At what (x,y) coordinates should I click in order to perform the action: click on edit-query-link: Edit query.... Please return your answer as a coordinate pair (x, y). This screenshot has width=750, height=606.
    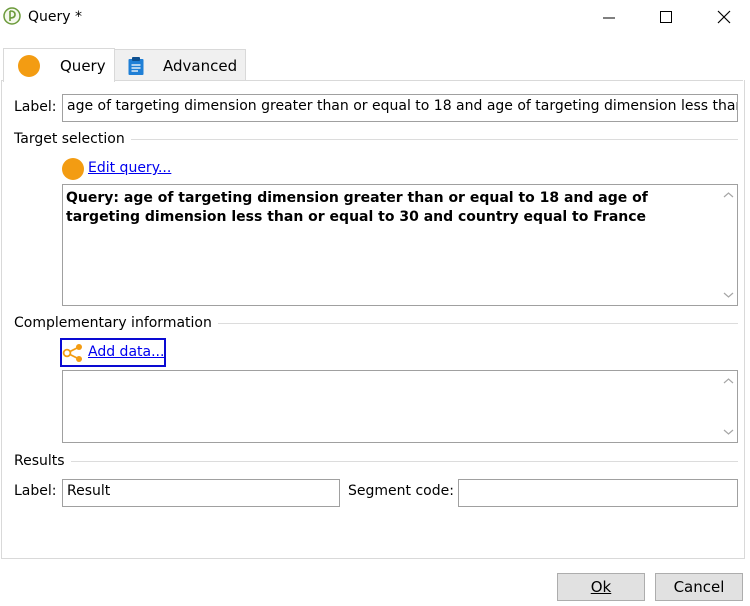
    Looking at the image, I should click on (129, 168).